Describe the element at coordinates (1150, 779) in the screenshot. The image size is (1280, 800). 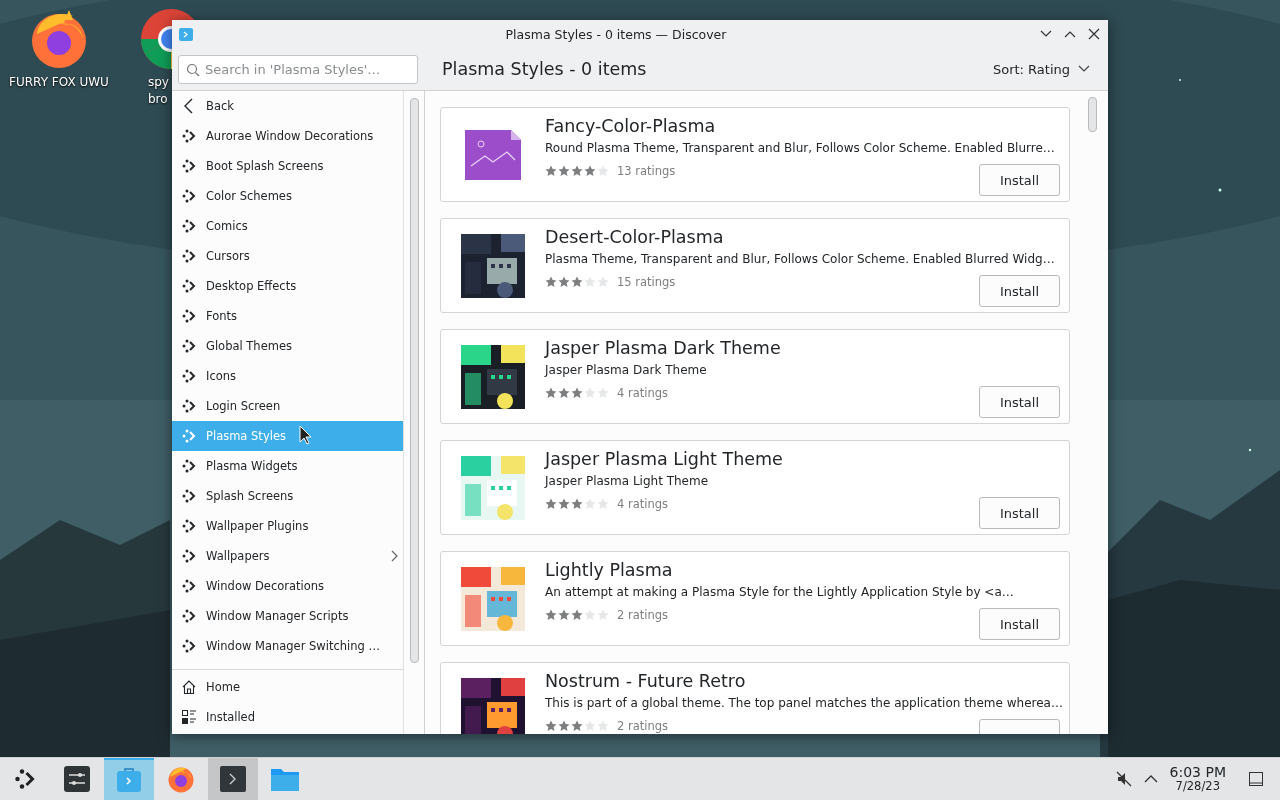
I see `caret-up-icon` at that location.